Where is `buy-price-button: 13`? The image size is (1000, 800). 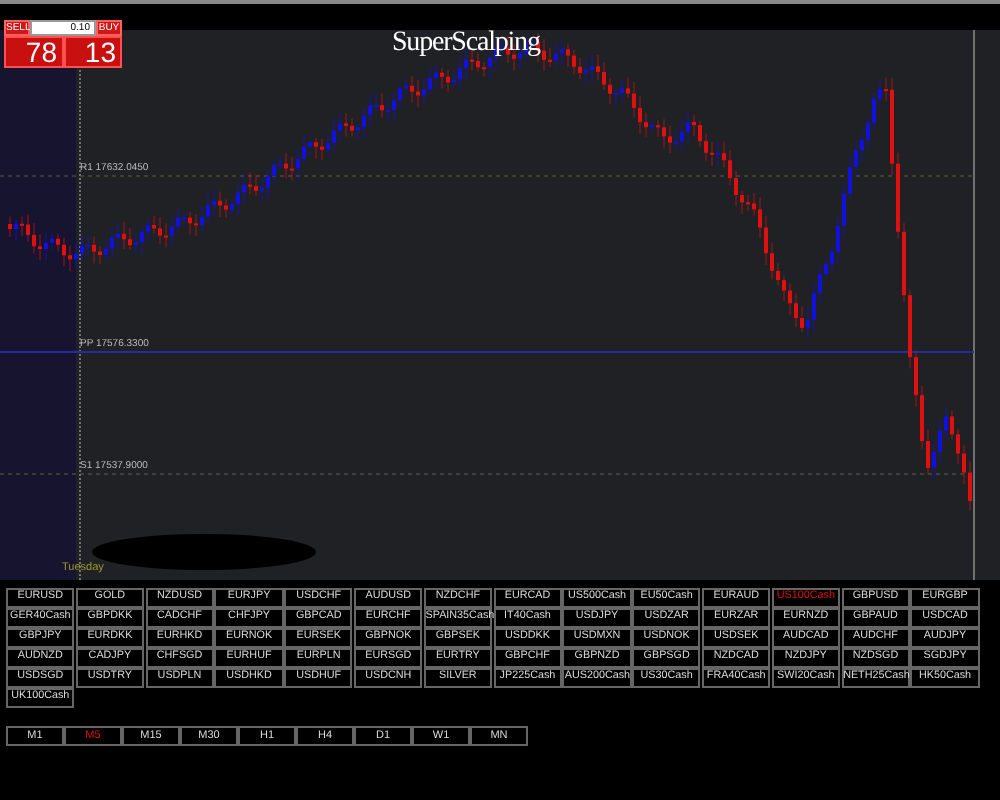 buy-price-button: 13 is located at coordinates (92, 52).